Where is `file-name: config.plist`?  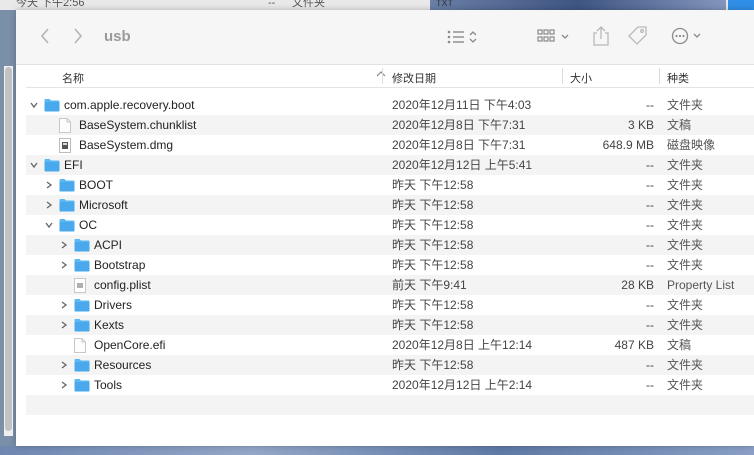 file-name: config.plist is located at coordinates (122, 285).